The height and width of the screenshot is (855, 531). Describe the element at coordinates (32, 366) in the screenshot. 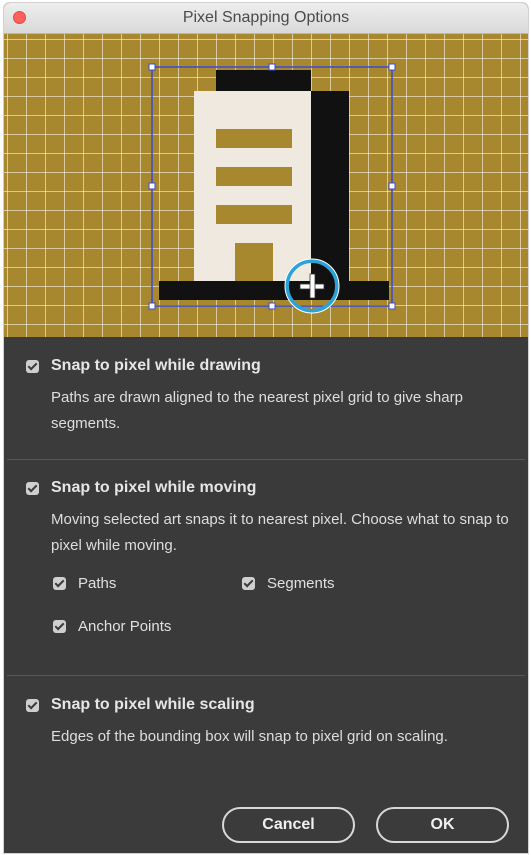

I see `snap-drawing-checkbox` at that location.